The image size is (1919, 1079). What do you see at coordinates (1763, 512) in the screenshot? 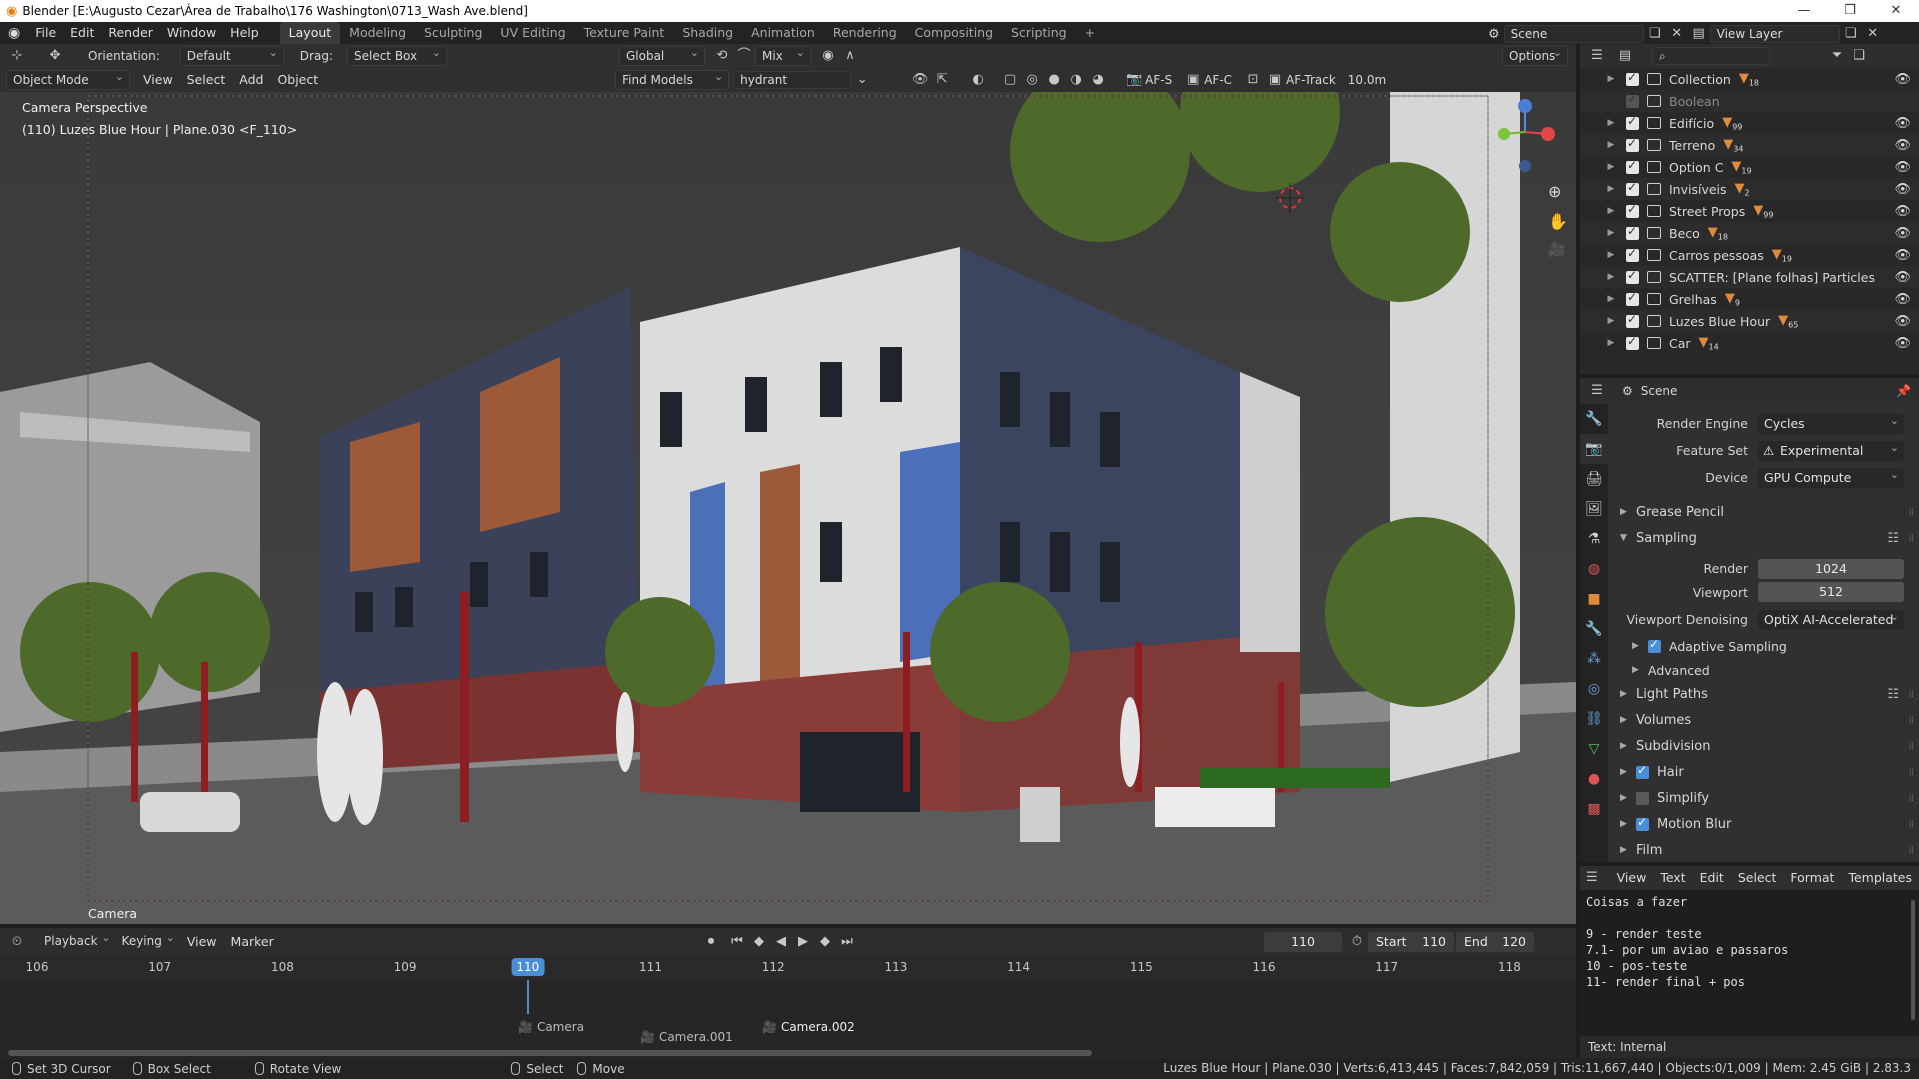
I see `grease-pencil-section: ▶ Grease Pencil ⁞⁞` at bounding box center [1763, 512].